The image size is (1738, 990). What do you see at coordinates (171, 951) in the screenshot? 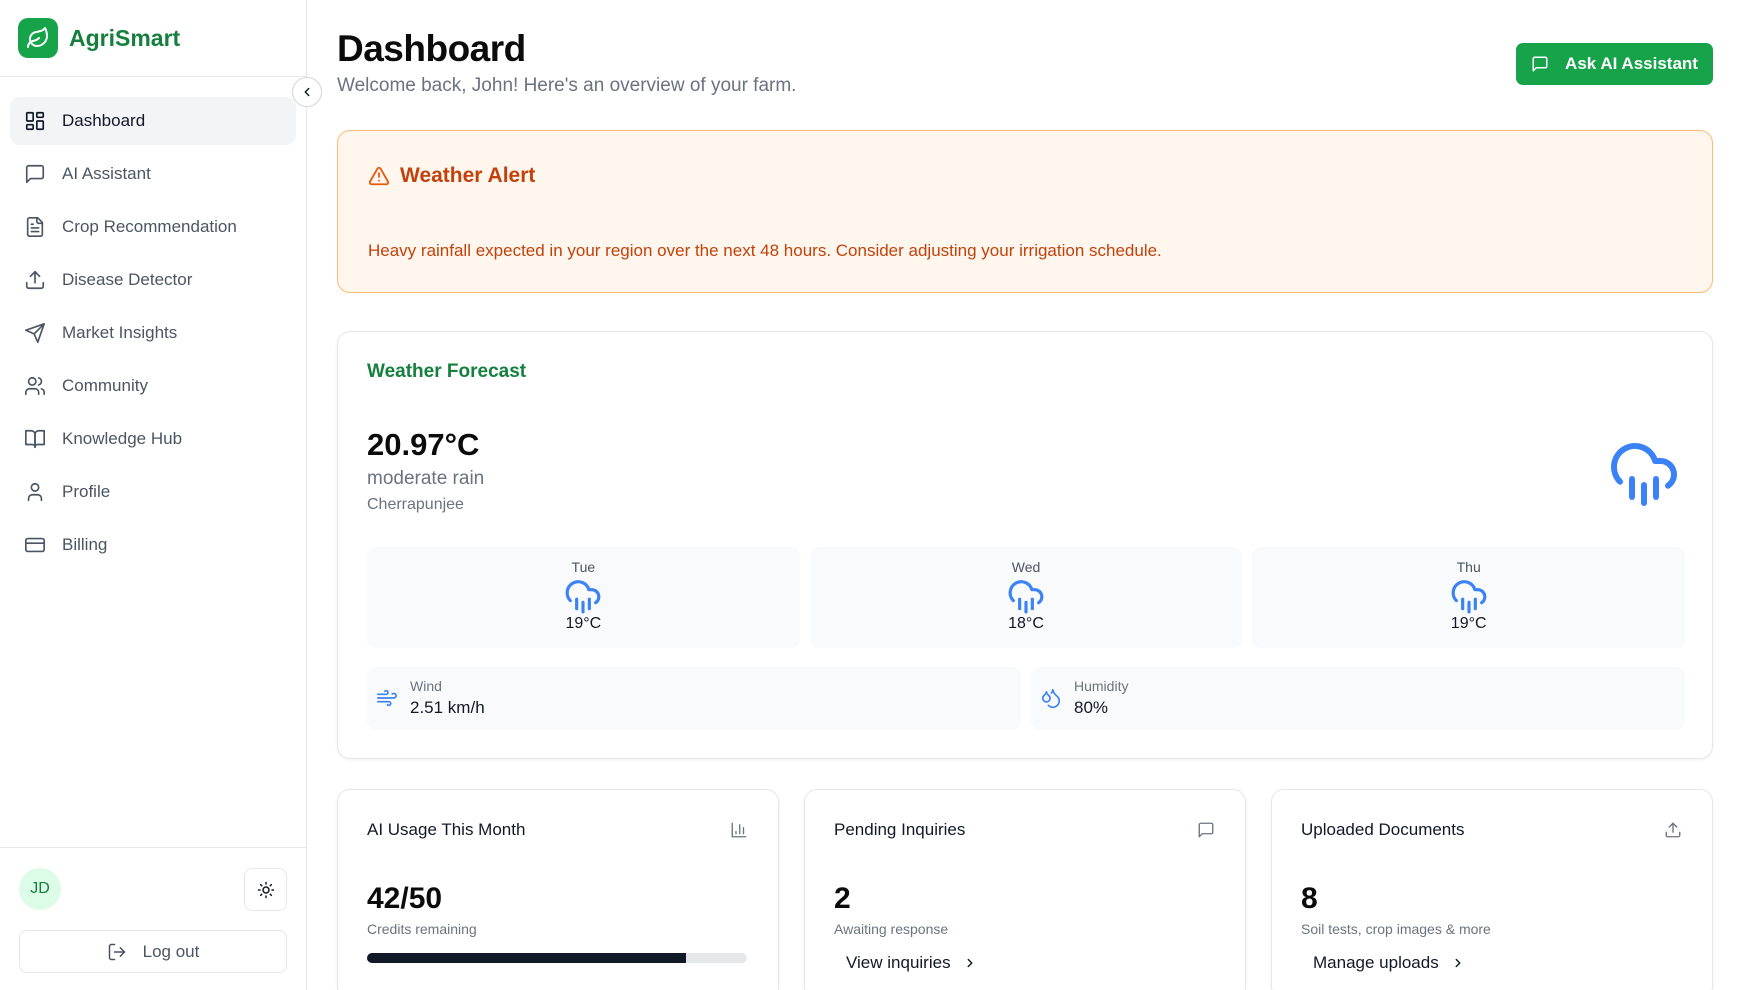
I see `logout-label: Log out` at bounding box center [171, 951].